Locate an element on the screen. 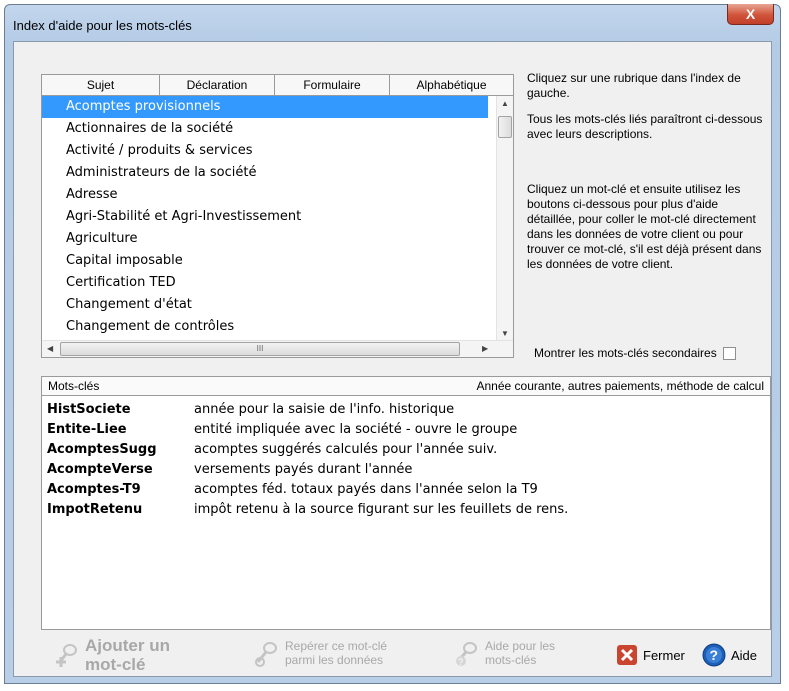  keyword-name: Entite-Liee is located at coordinates (87, 429).